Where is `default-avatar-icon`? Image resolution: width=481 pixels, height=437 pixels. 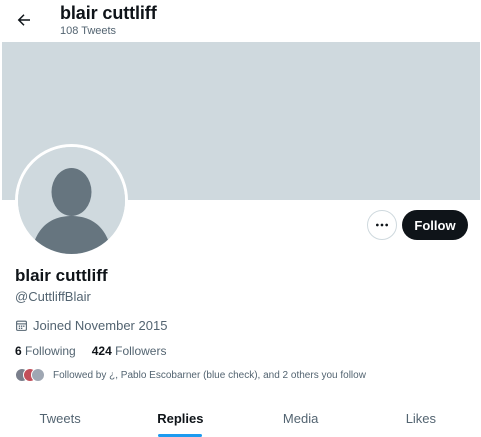 default-avatar-icon is located at coordinates (71, 200).